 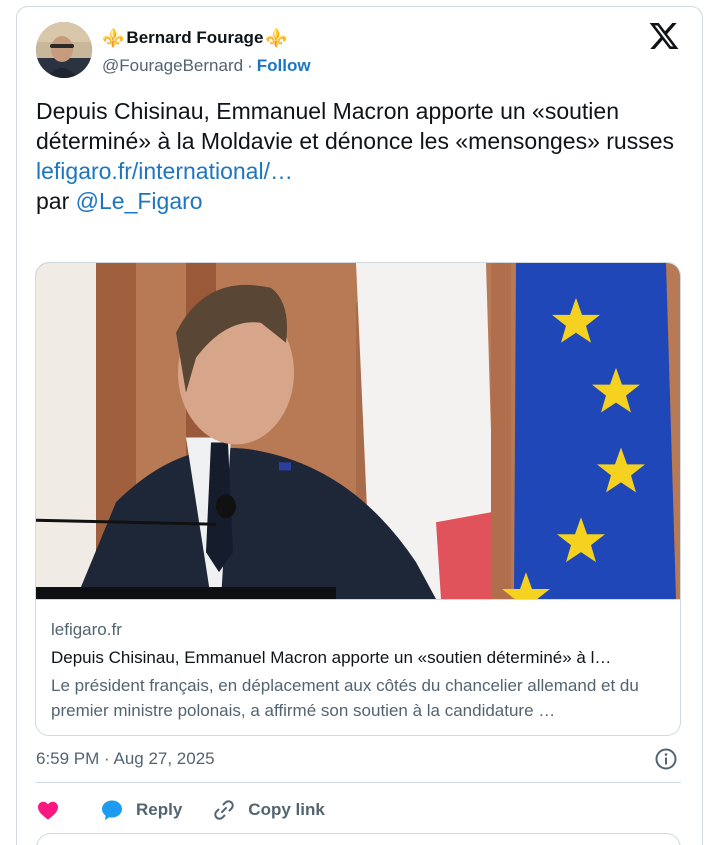 I want to click on link-icon, so click(x=224, y=810).